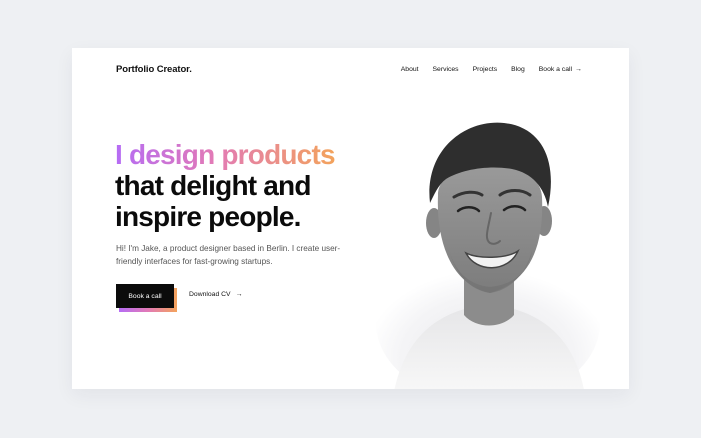 The height and width of the screenshot is (438, 701). Describe the element at coordinates (485, 69) in the screenshot. I see `nav-item-projects: Projects` at that location.